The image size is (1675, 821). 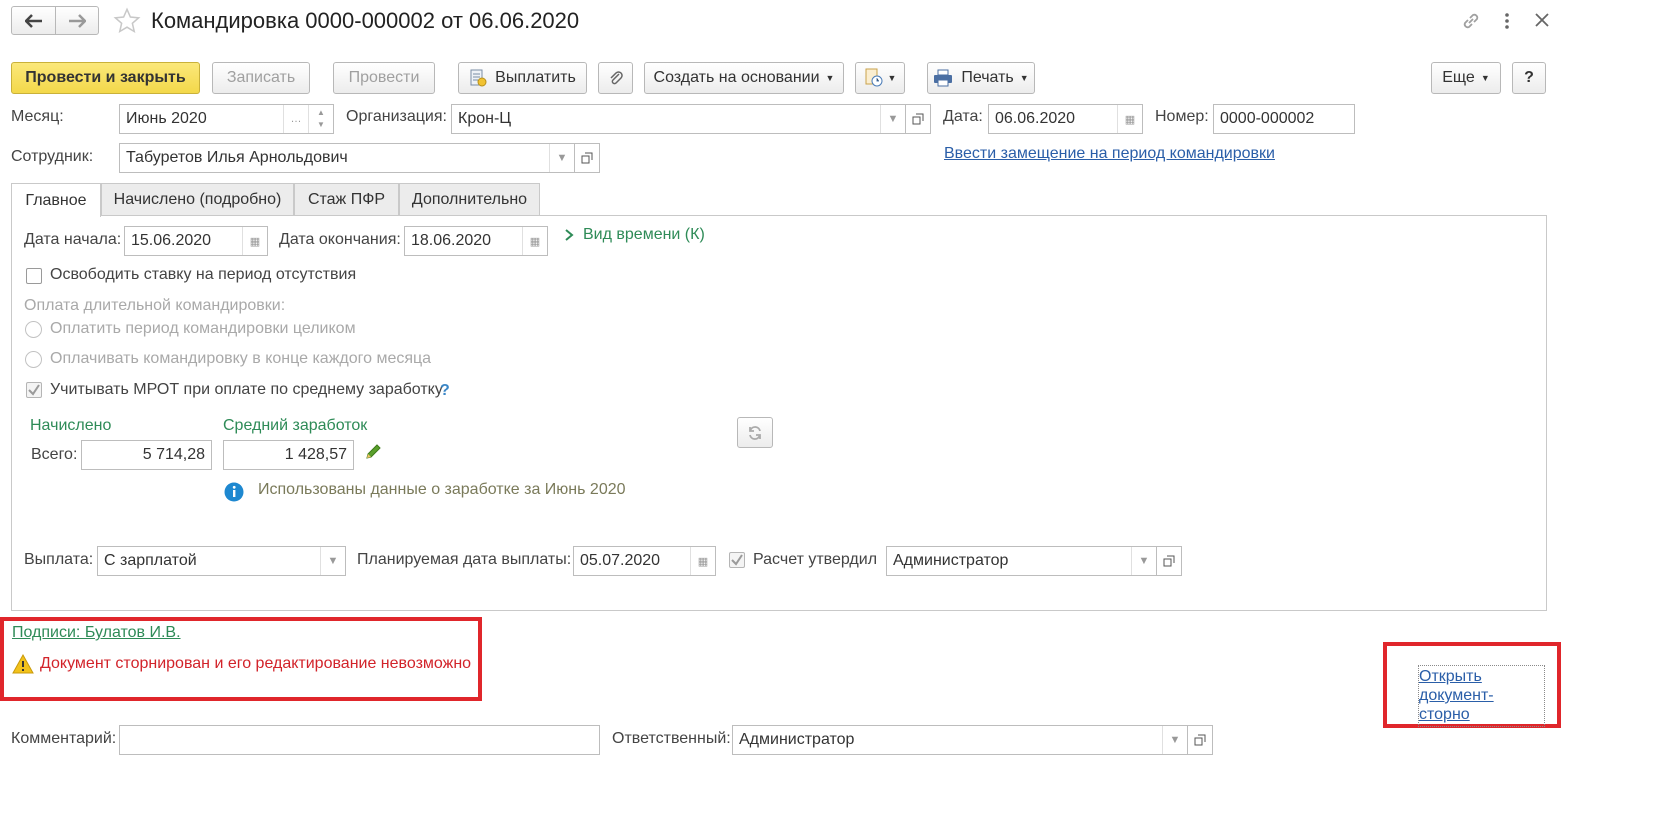 What do you see at coordinates (1169, 561) in the screenshot?
I see `approved-by-open-button` at bounding box center [1169, 561].